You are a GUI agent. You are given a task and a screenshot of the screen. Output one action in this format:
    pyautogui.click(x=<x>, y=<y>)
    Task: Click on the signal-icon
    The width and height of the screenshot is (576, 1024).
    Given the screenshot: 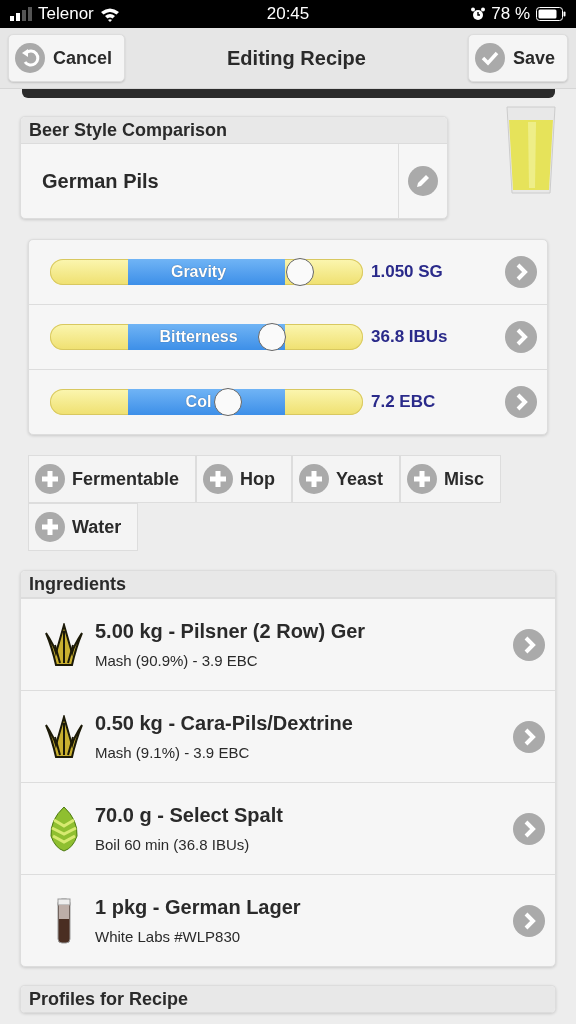 What is the action you would take?
    pyautogui.click(x=21, y=14)
    